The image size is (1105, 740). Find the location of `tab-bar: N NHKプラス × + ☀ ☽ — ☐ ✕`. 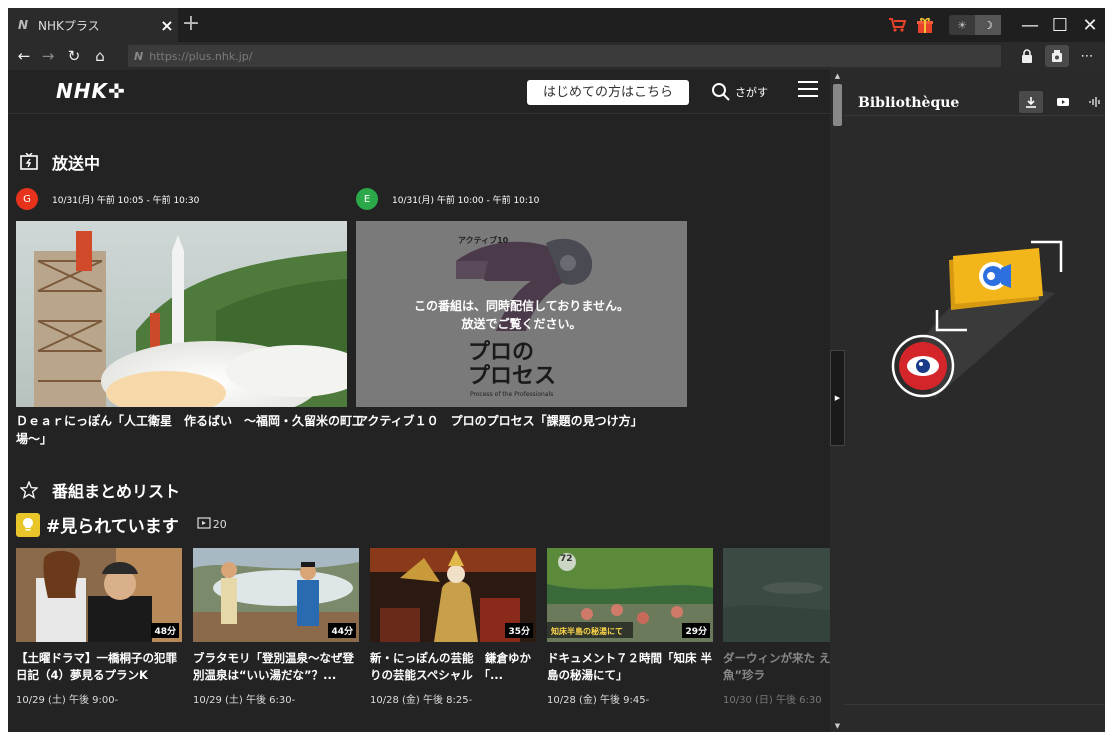

tab-bar: N NHKプラス × + ☀ ☽ — ☐ ✕ is located at coordinates (556, 25).